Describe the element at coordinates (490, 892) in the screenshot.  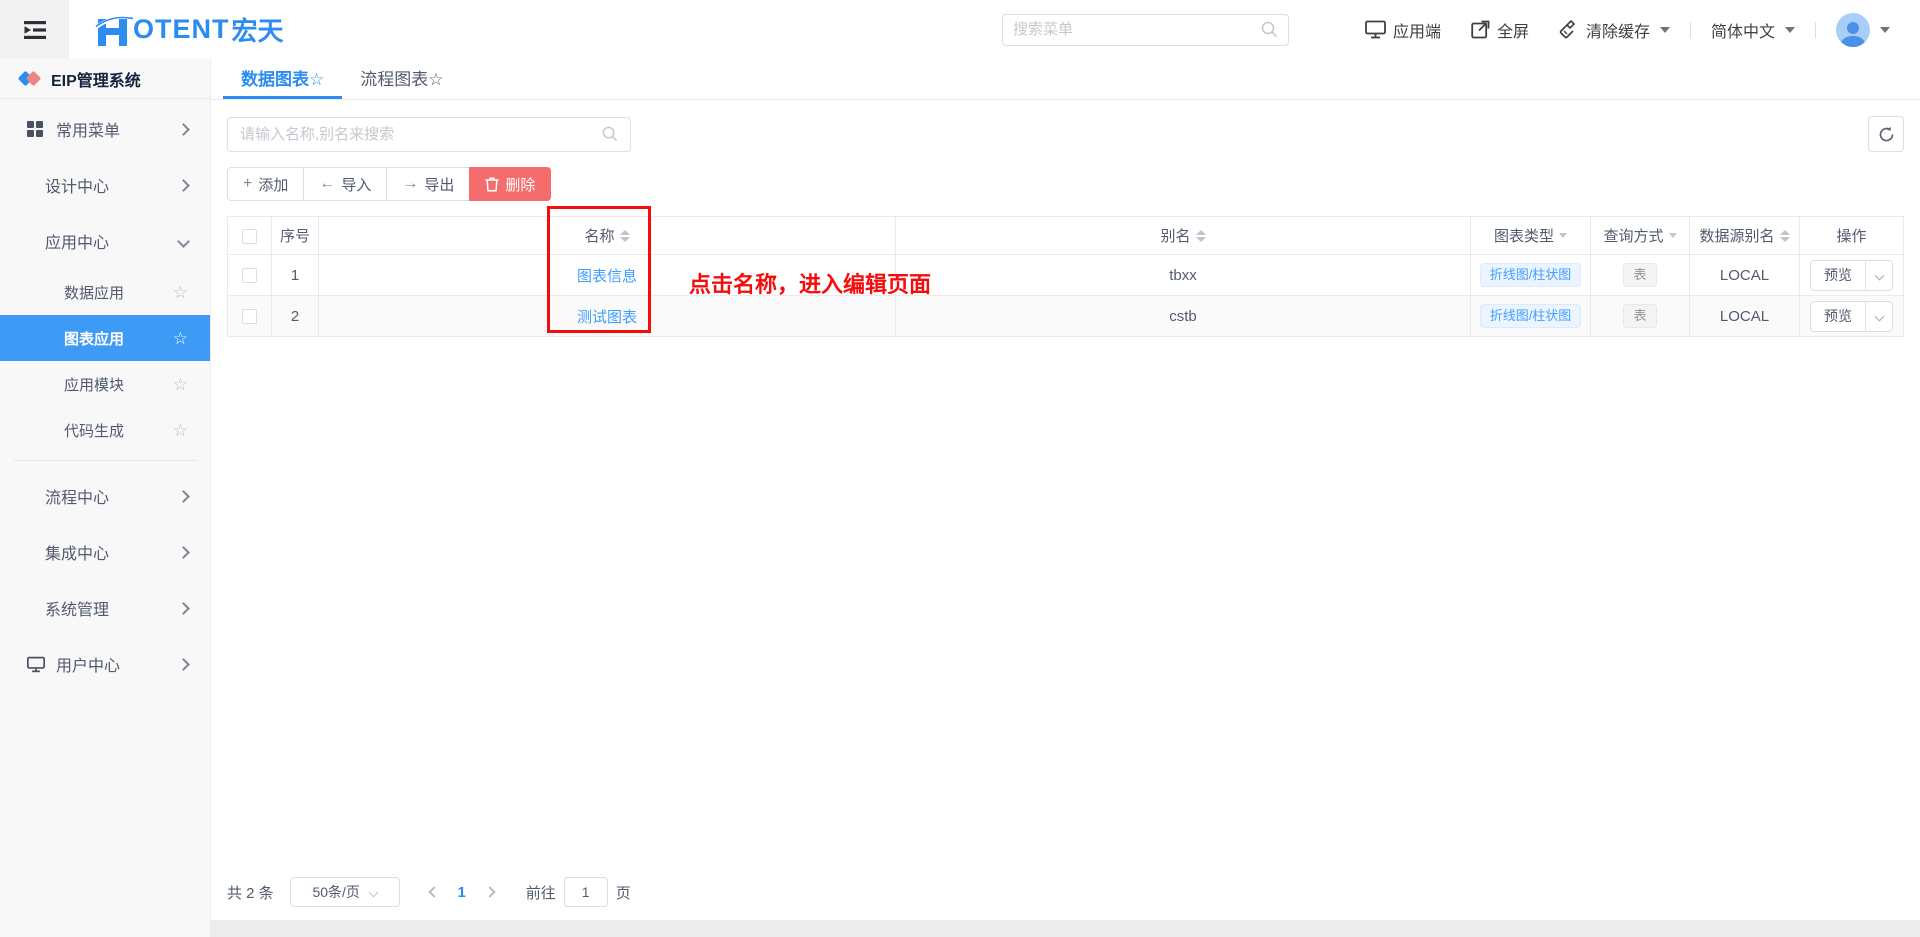
I see `next-page-button` at that location.